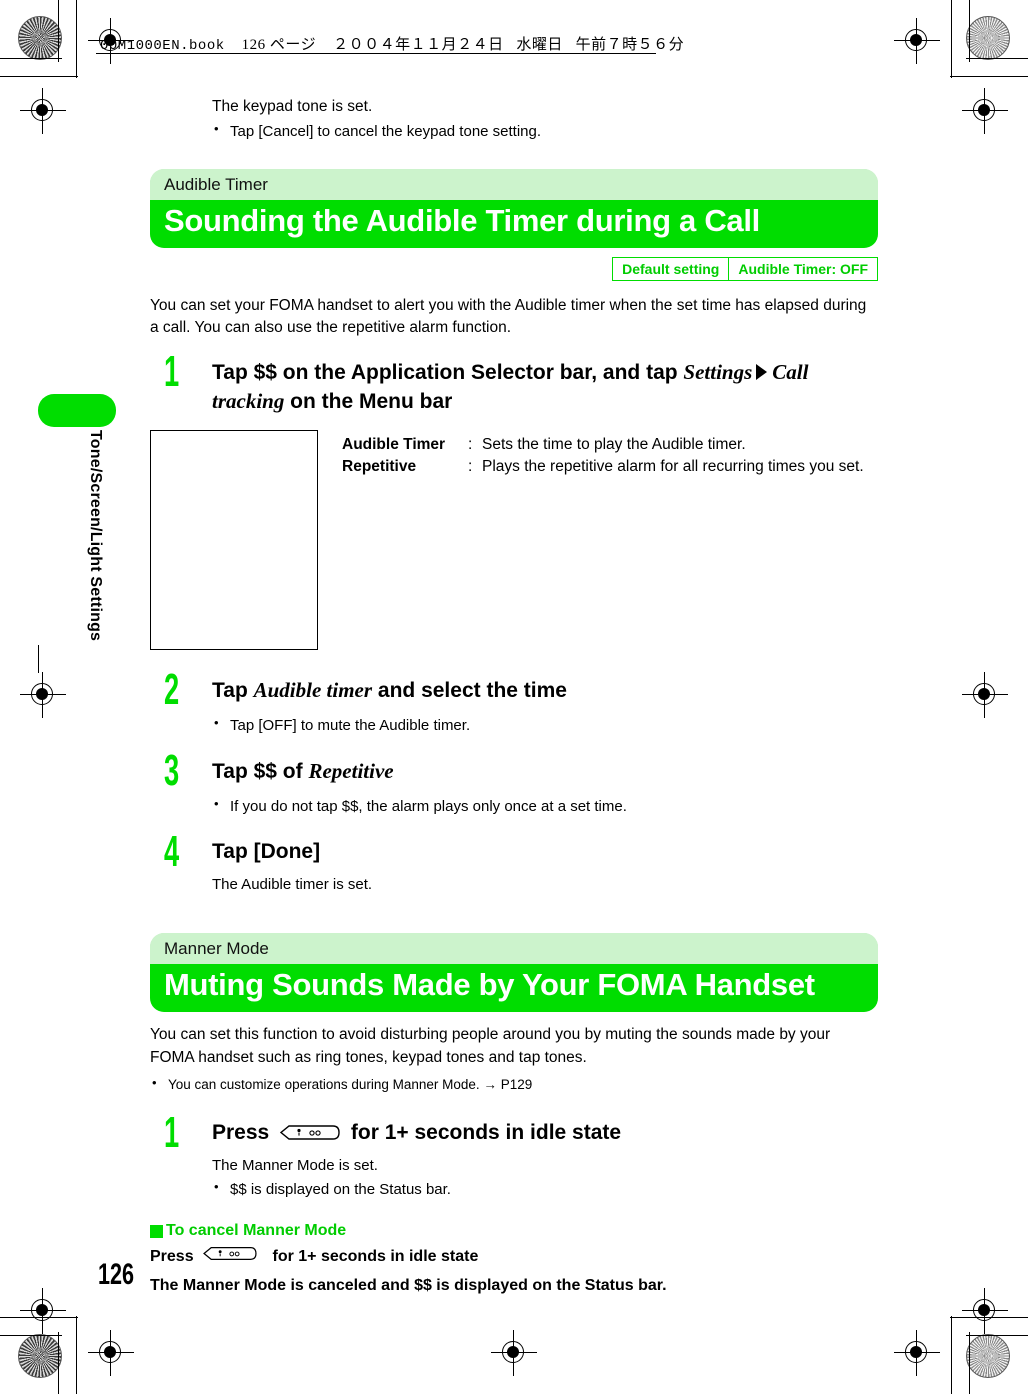 This screenshot has height=1394, width=1028. What do you see at coordinates (614, 444) in the screenshot?
I see `field-description: Sets the time to play the Audible timer.` at bounding box center [614, 444].